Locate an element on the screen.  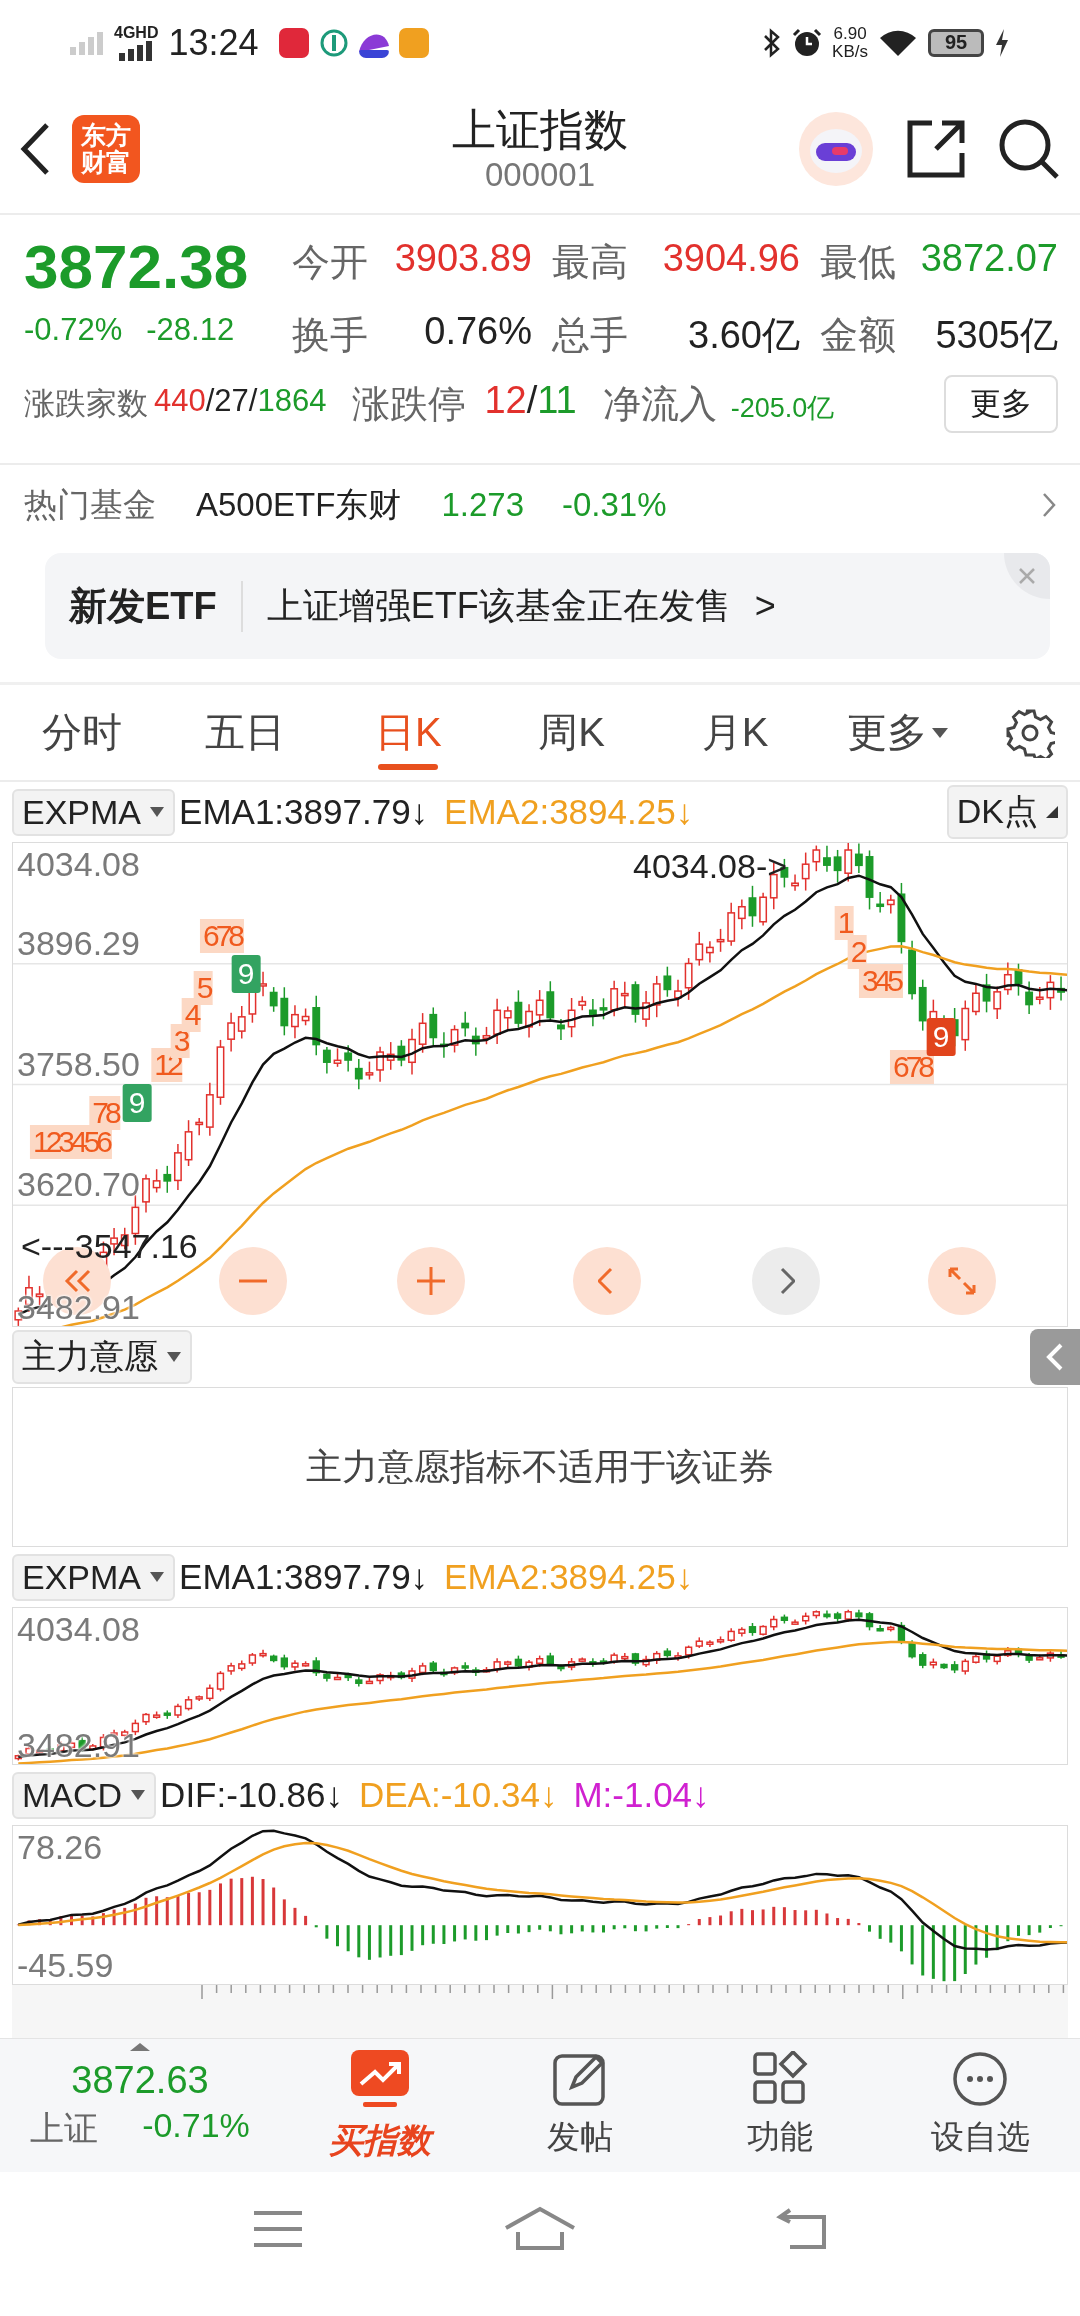
dk-points-button: DK点 is located at coordinates (1007, 812).